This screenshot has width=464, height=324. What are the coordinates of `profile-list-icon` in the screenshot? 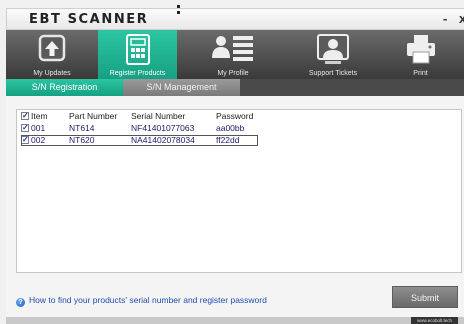 It's located at (233, 52).